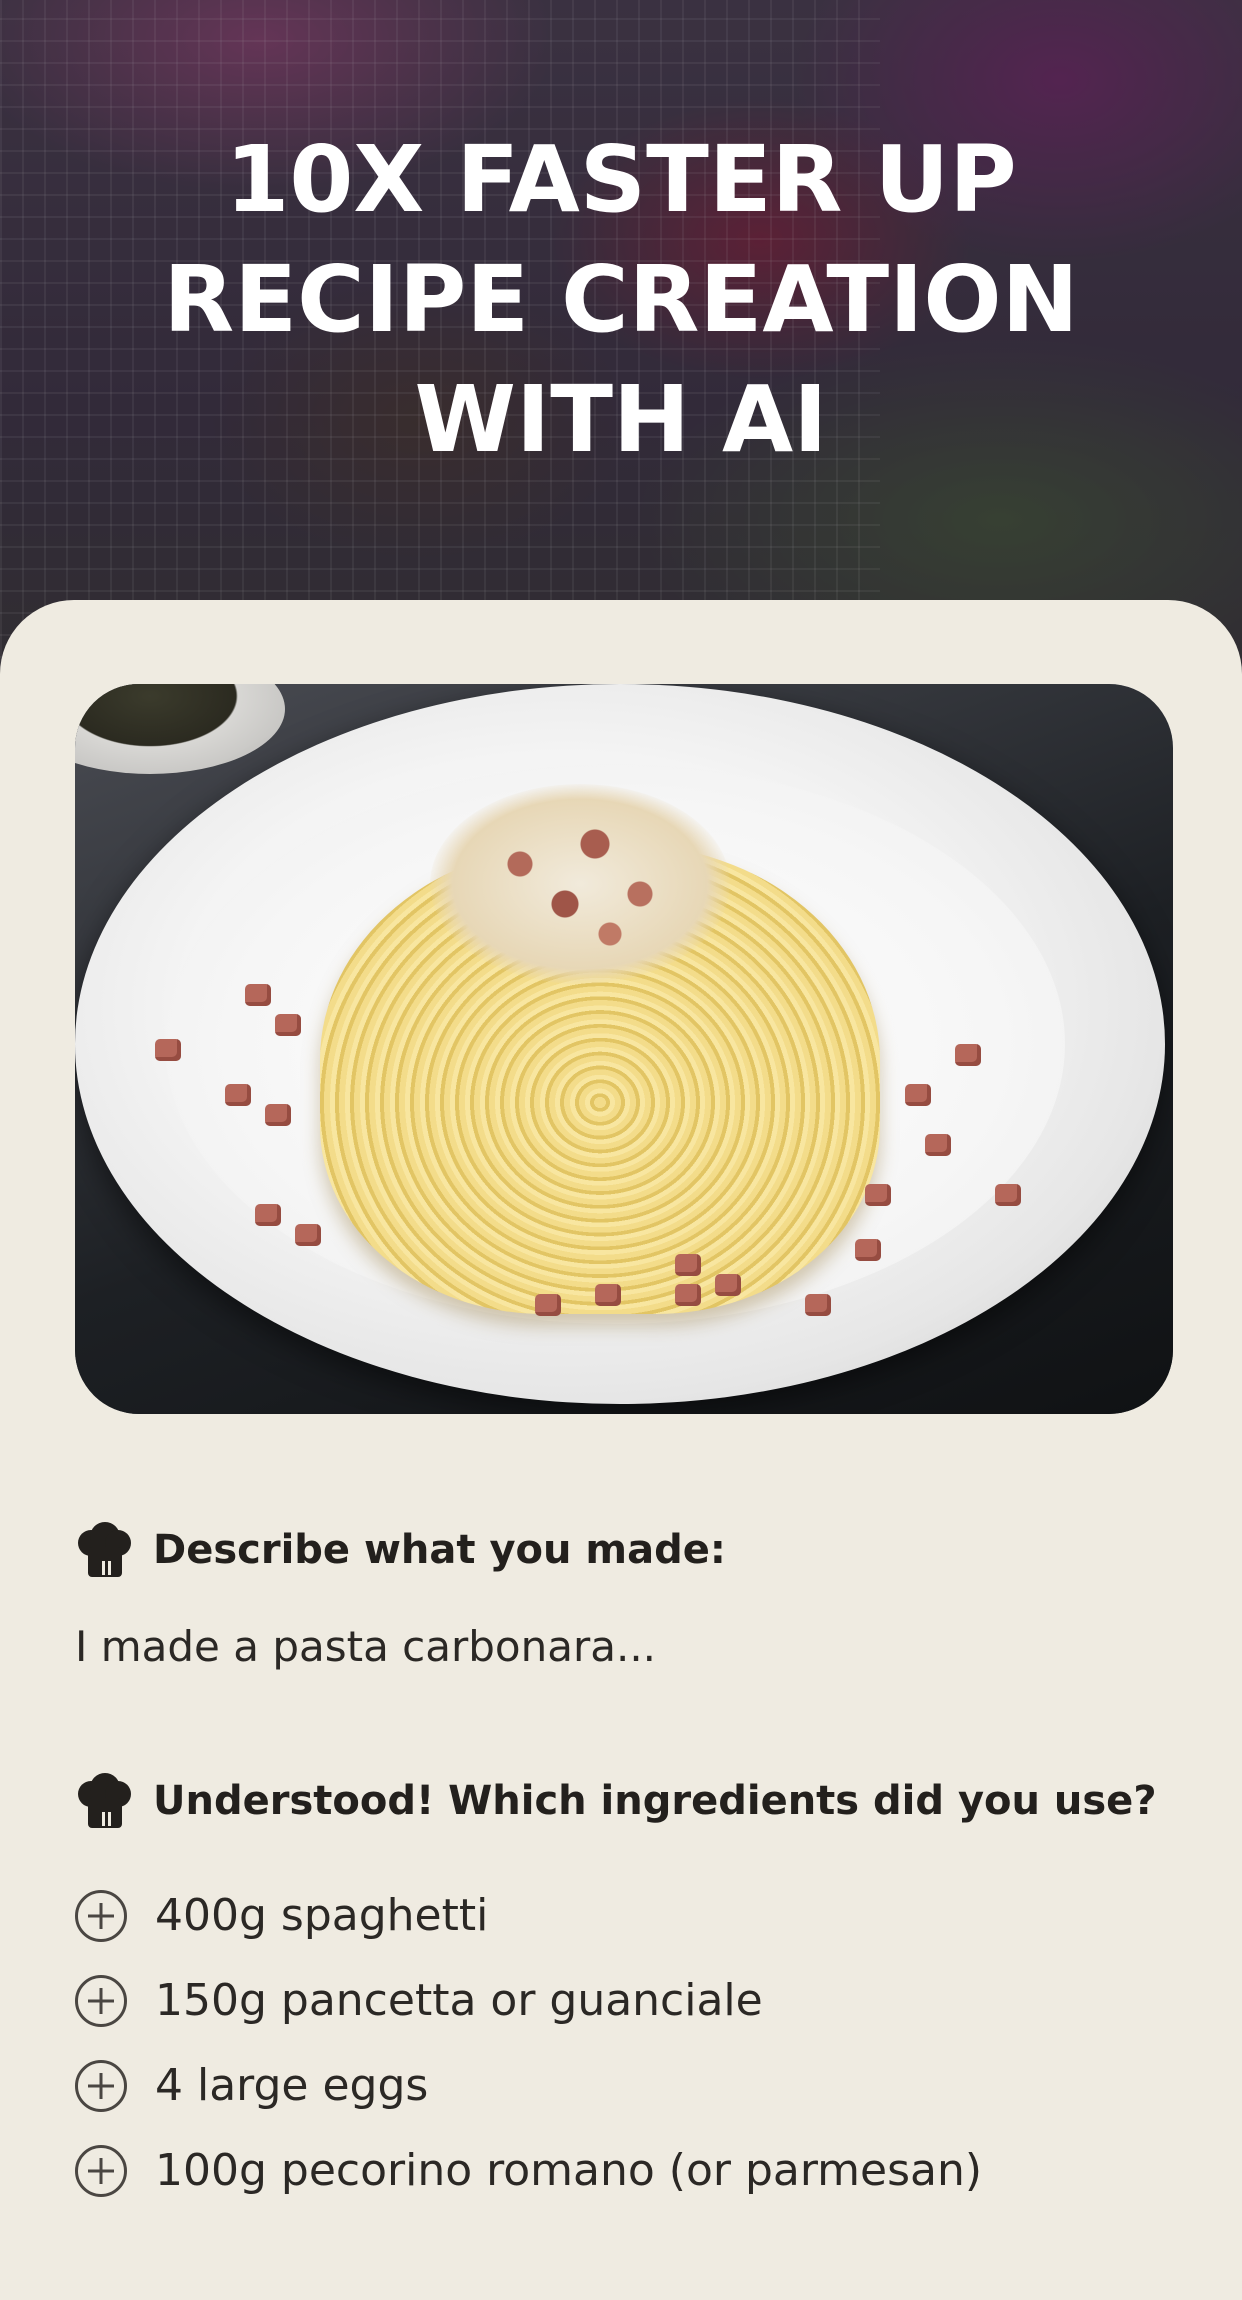 This screenshot has width=1242, height=2300. I want to click on ingredient-item: 150g pancetta or guanciale, so click(528, 2000).